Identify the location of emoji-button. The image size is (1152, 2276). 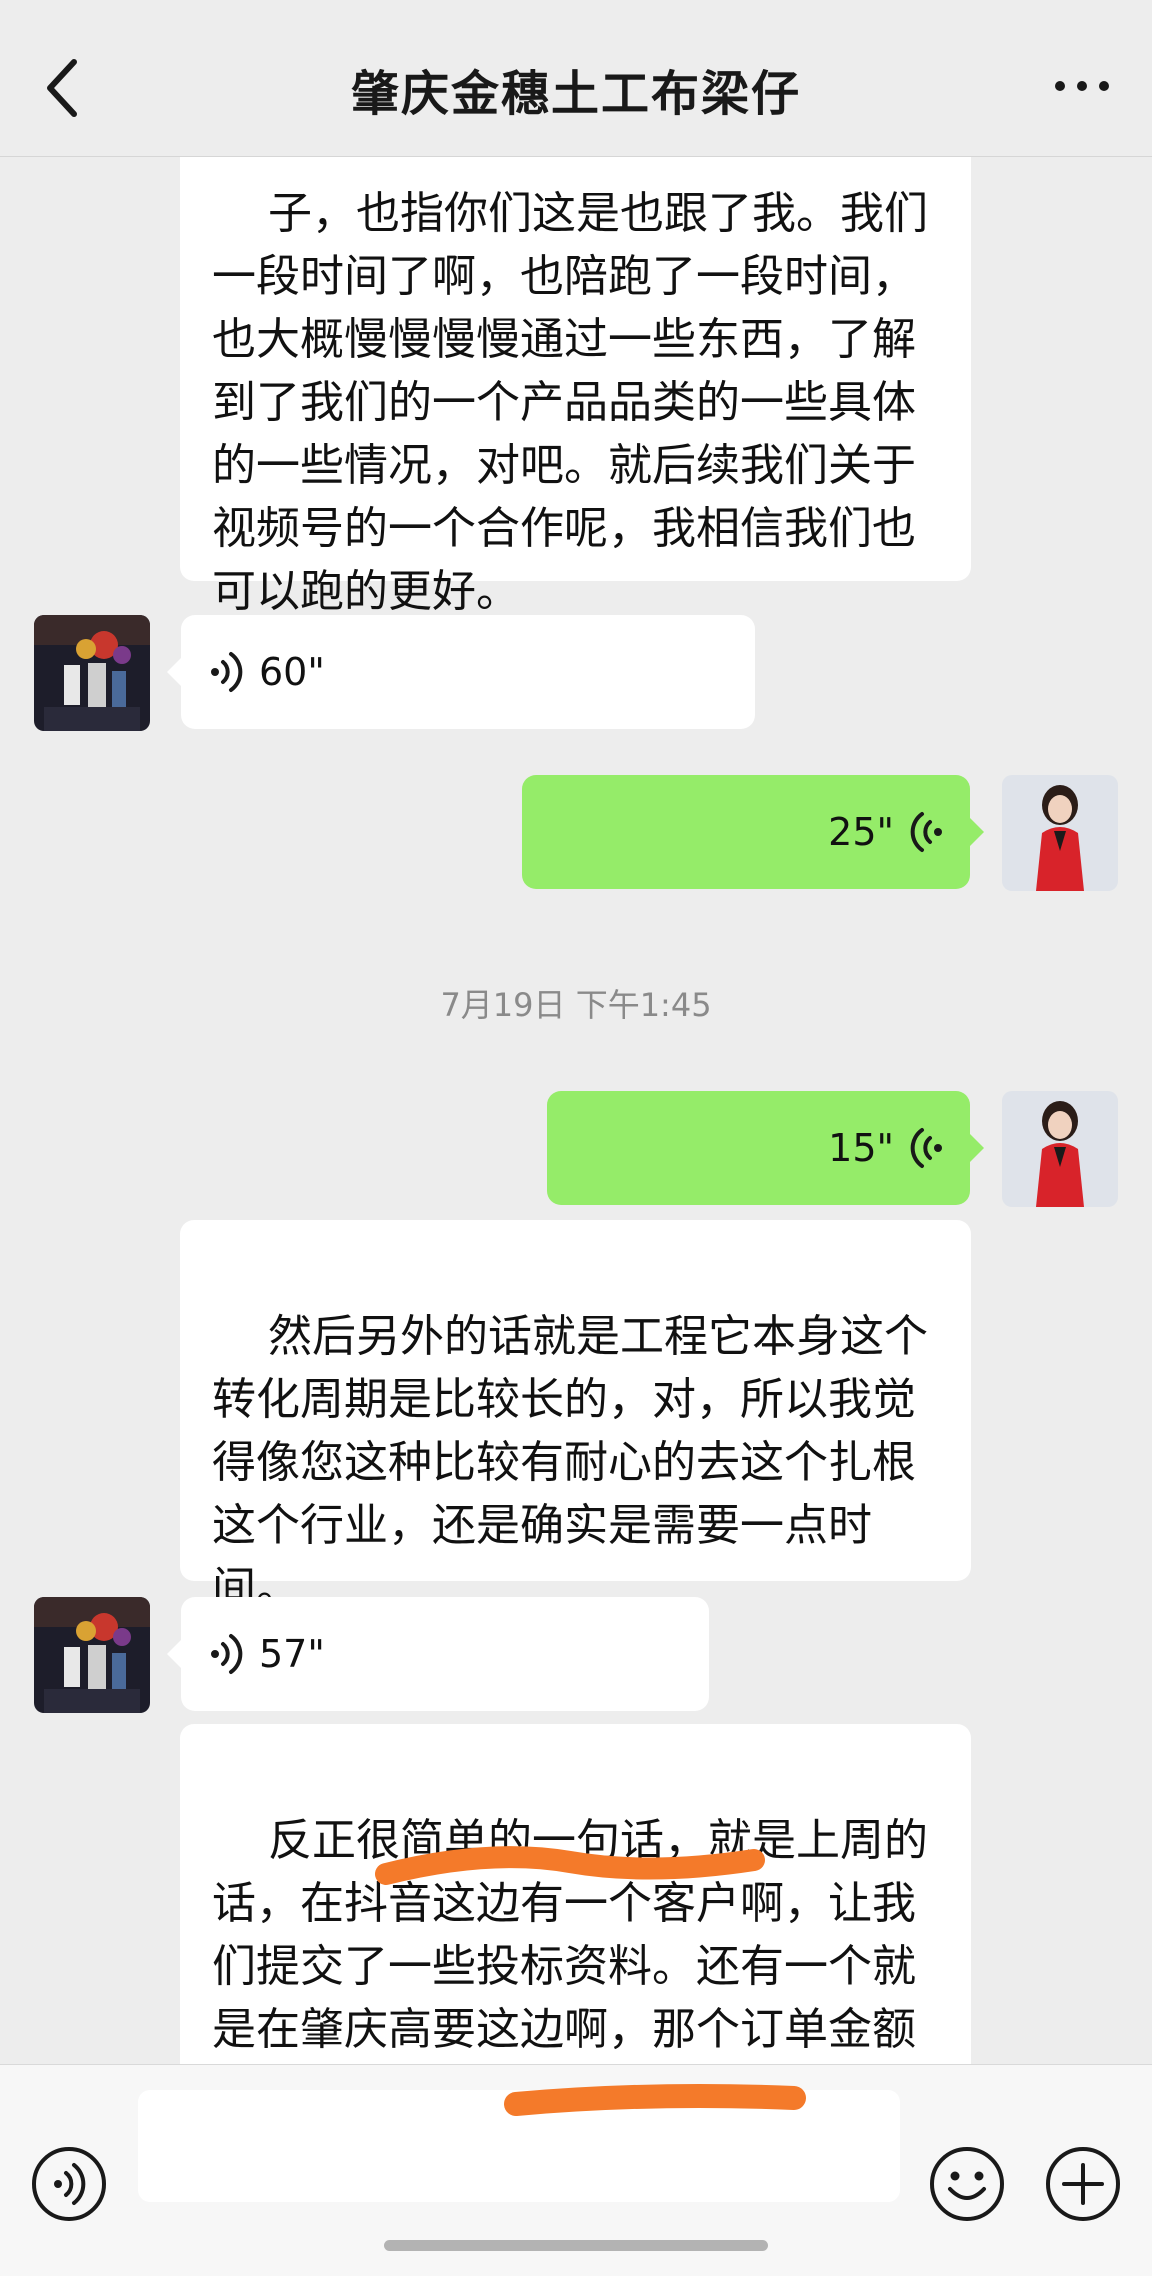
(967, 2184).